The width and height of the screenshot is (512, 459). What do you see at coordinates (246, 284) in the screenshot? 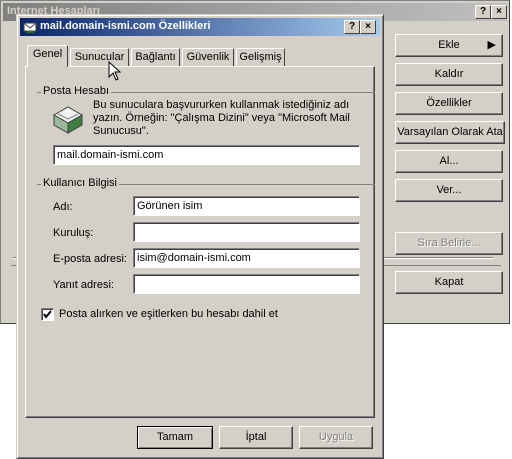
I see `reply-address-field` at bounding box center [246, 284].